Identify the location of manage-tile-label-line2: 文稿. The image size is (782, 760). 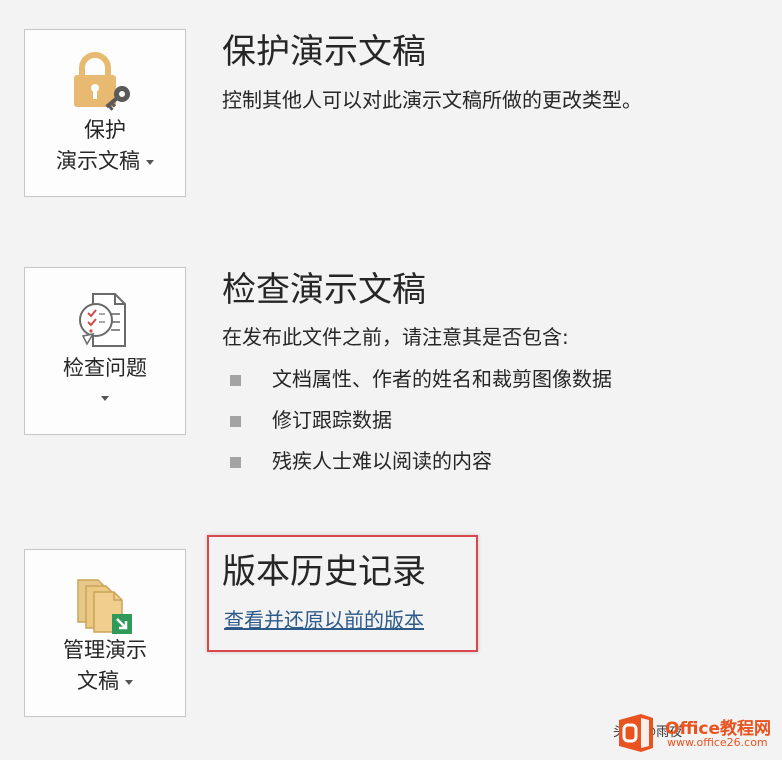
(105, 681).